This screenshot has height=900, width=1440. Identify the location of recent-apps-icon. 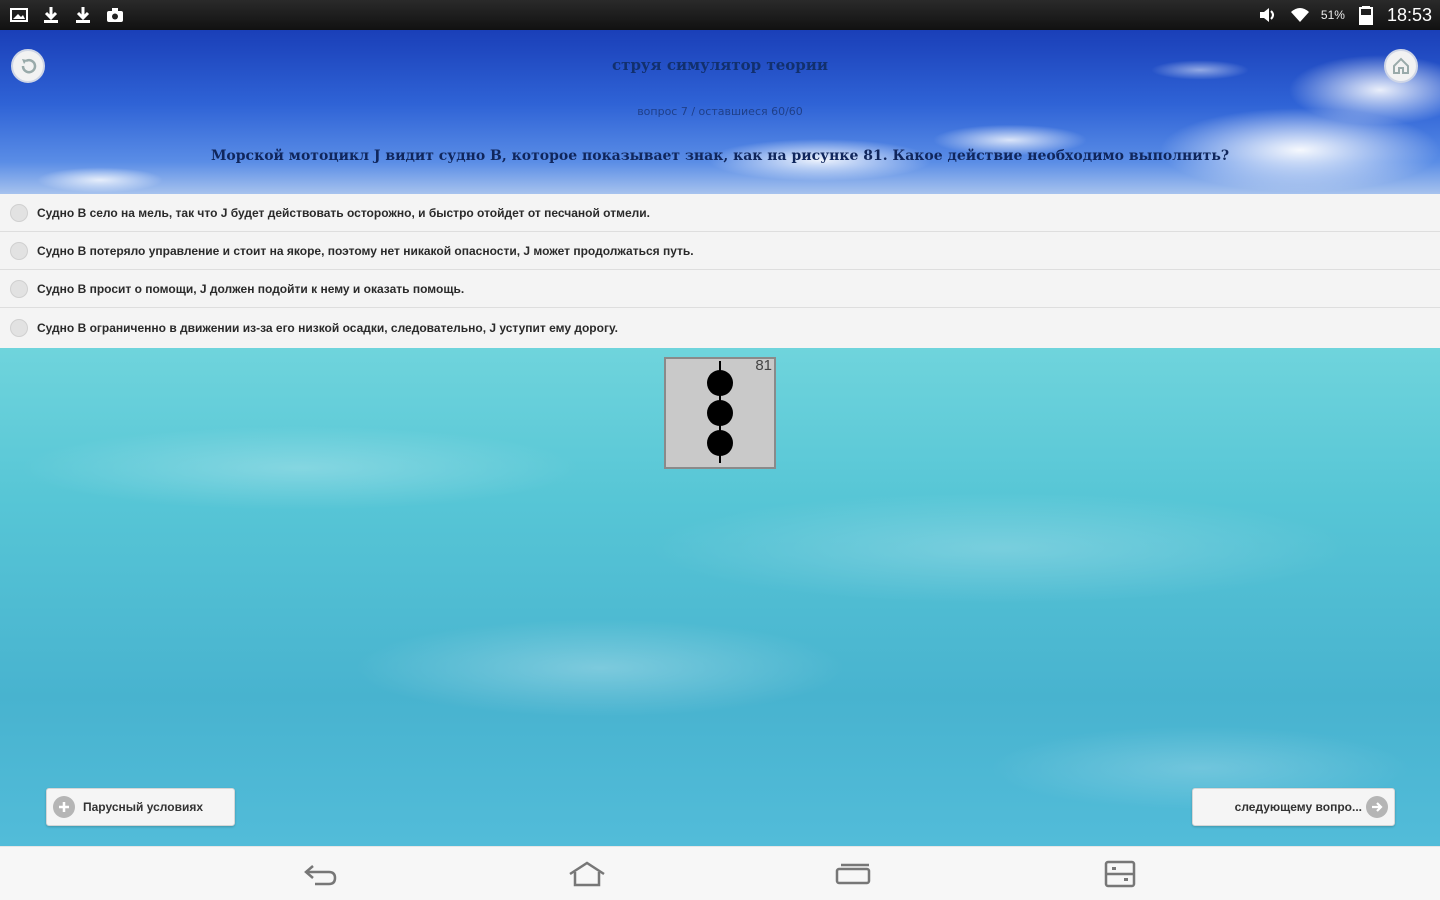
(853, 874).